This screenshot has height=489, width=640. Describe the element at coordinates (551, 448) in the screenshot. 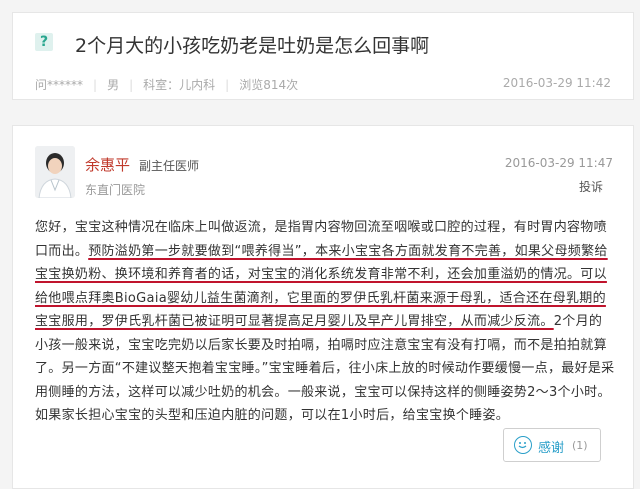

I see `thanks-label: 感谢` at that location.